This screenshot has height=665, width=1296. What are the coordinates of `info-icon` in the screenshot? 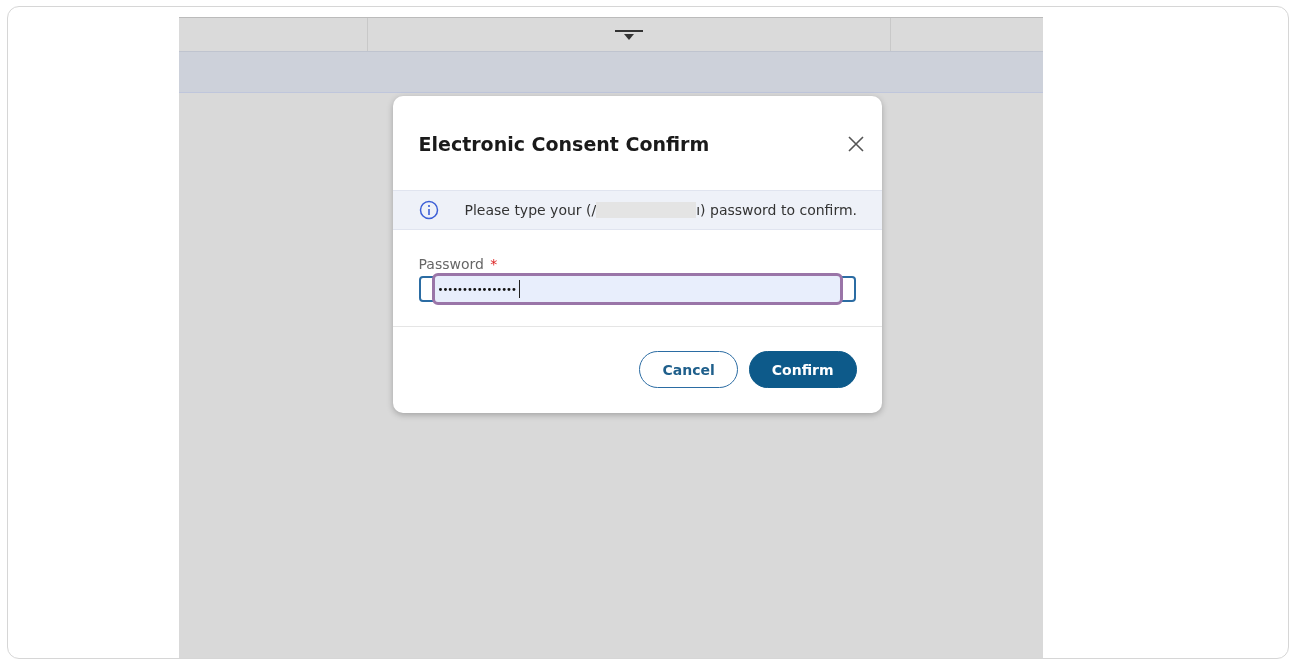 It's located at (428, 210).